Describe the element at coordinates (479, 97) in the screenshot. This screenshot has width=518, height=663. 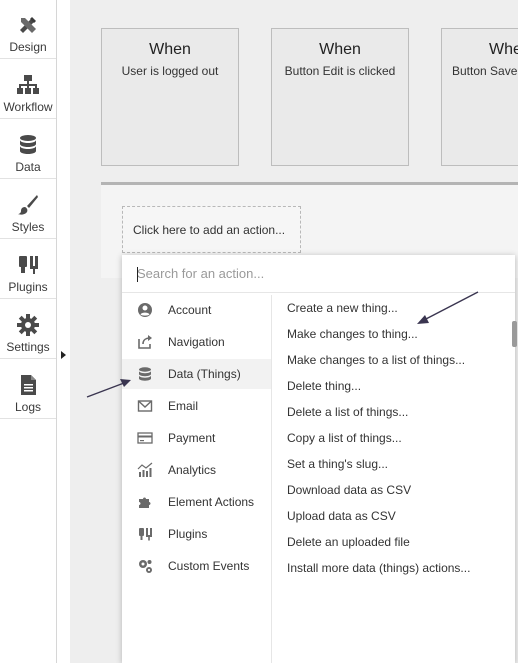
I see `event-card: When Button Save is clicked` at that location.